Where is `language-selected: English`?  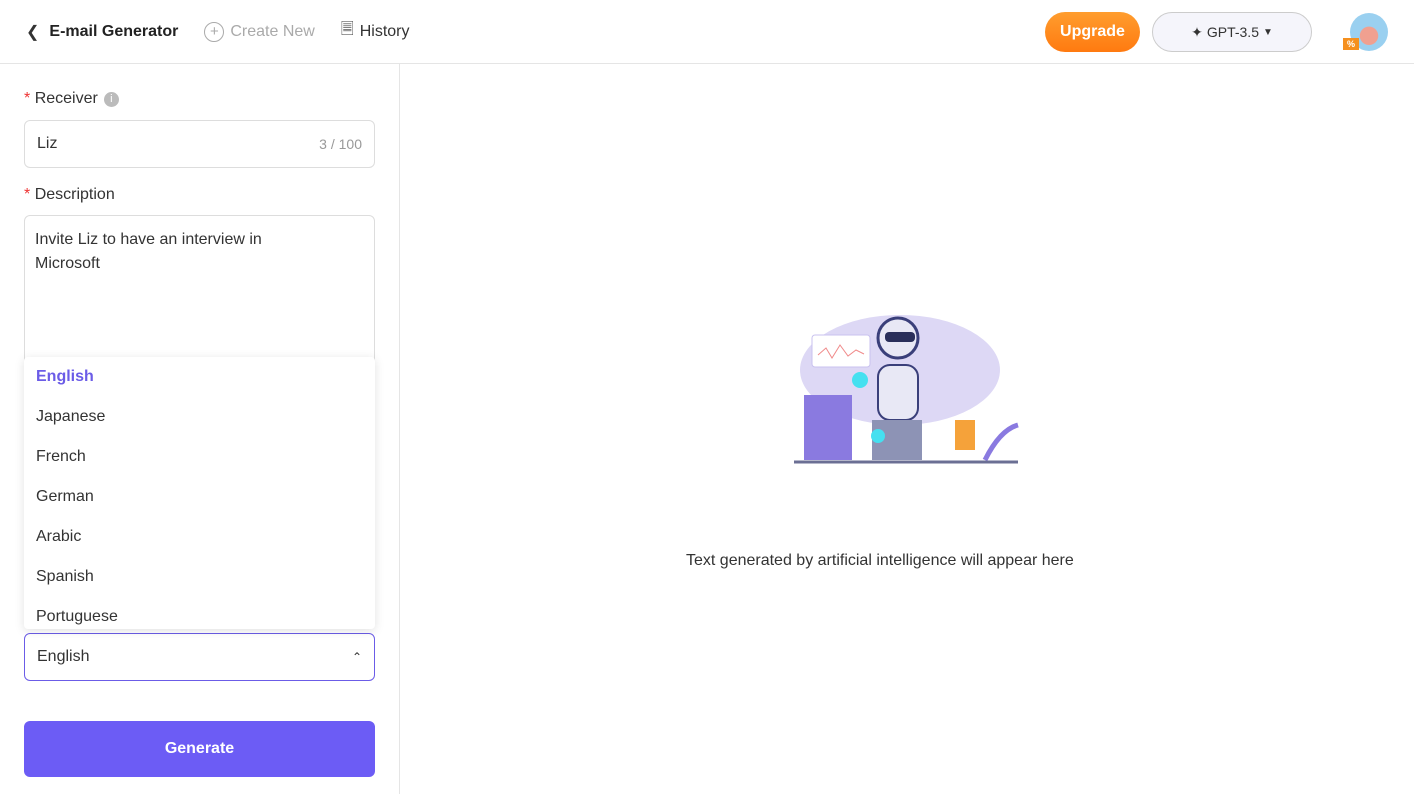 language-selected: English is located at coordinates (63, 656).